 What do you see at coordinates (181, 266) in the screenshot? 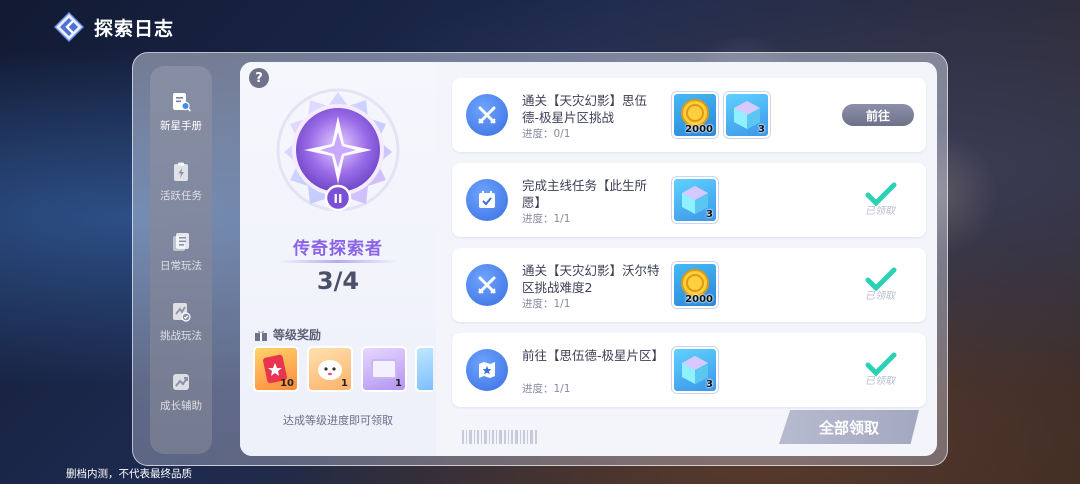
I see `sidebar-item-label: 日常玩法` at bounding box center [181, 266].